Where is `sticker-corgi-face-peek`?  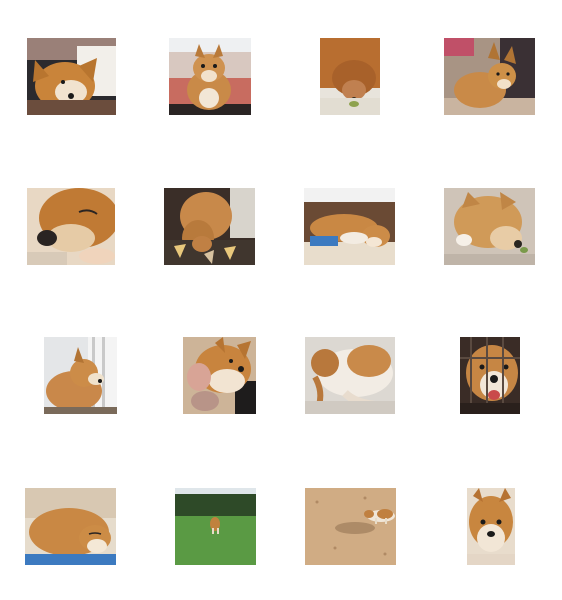
sticker-corgi-face-peek is located at coordinates (491, 526).